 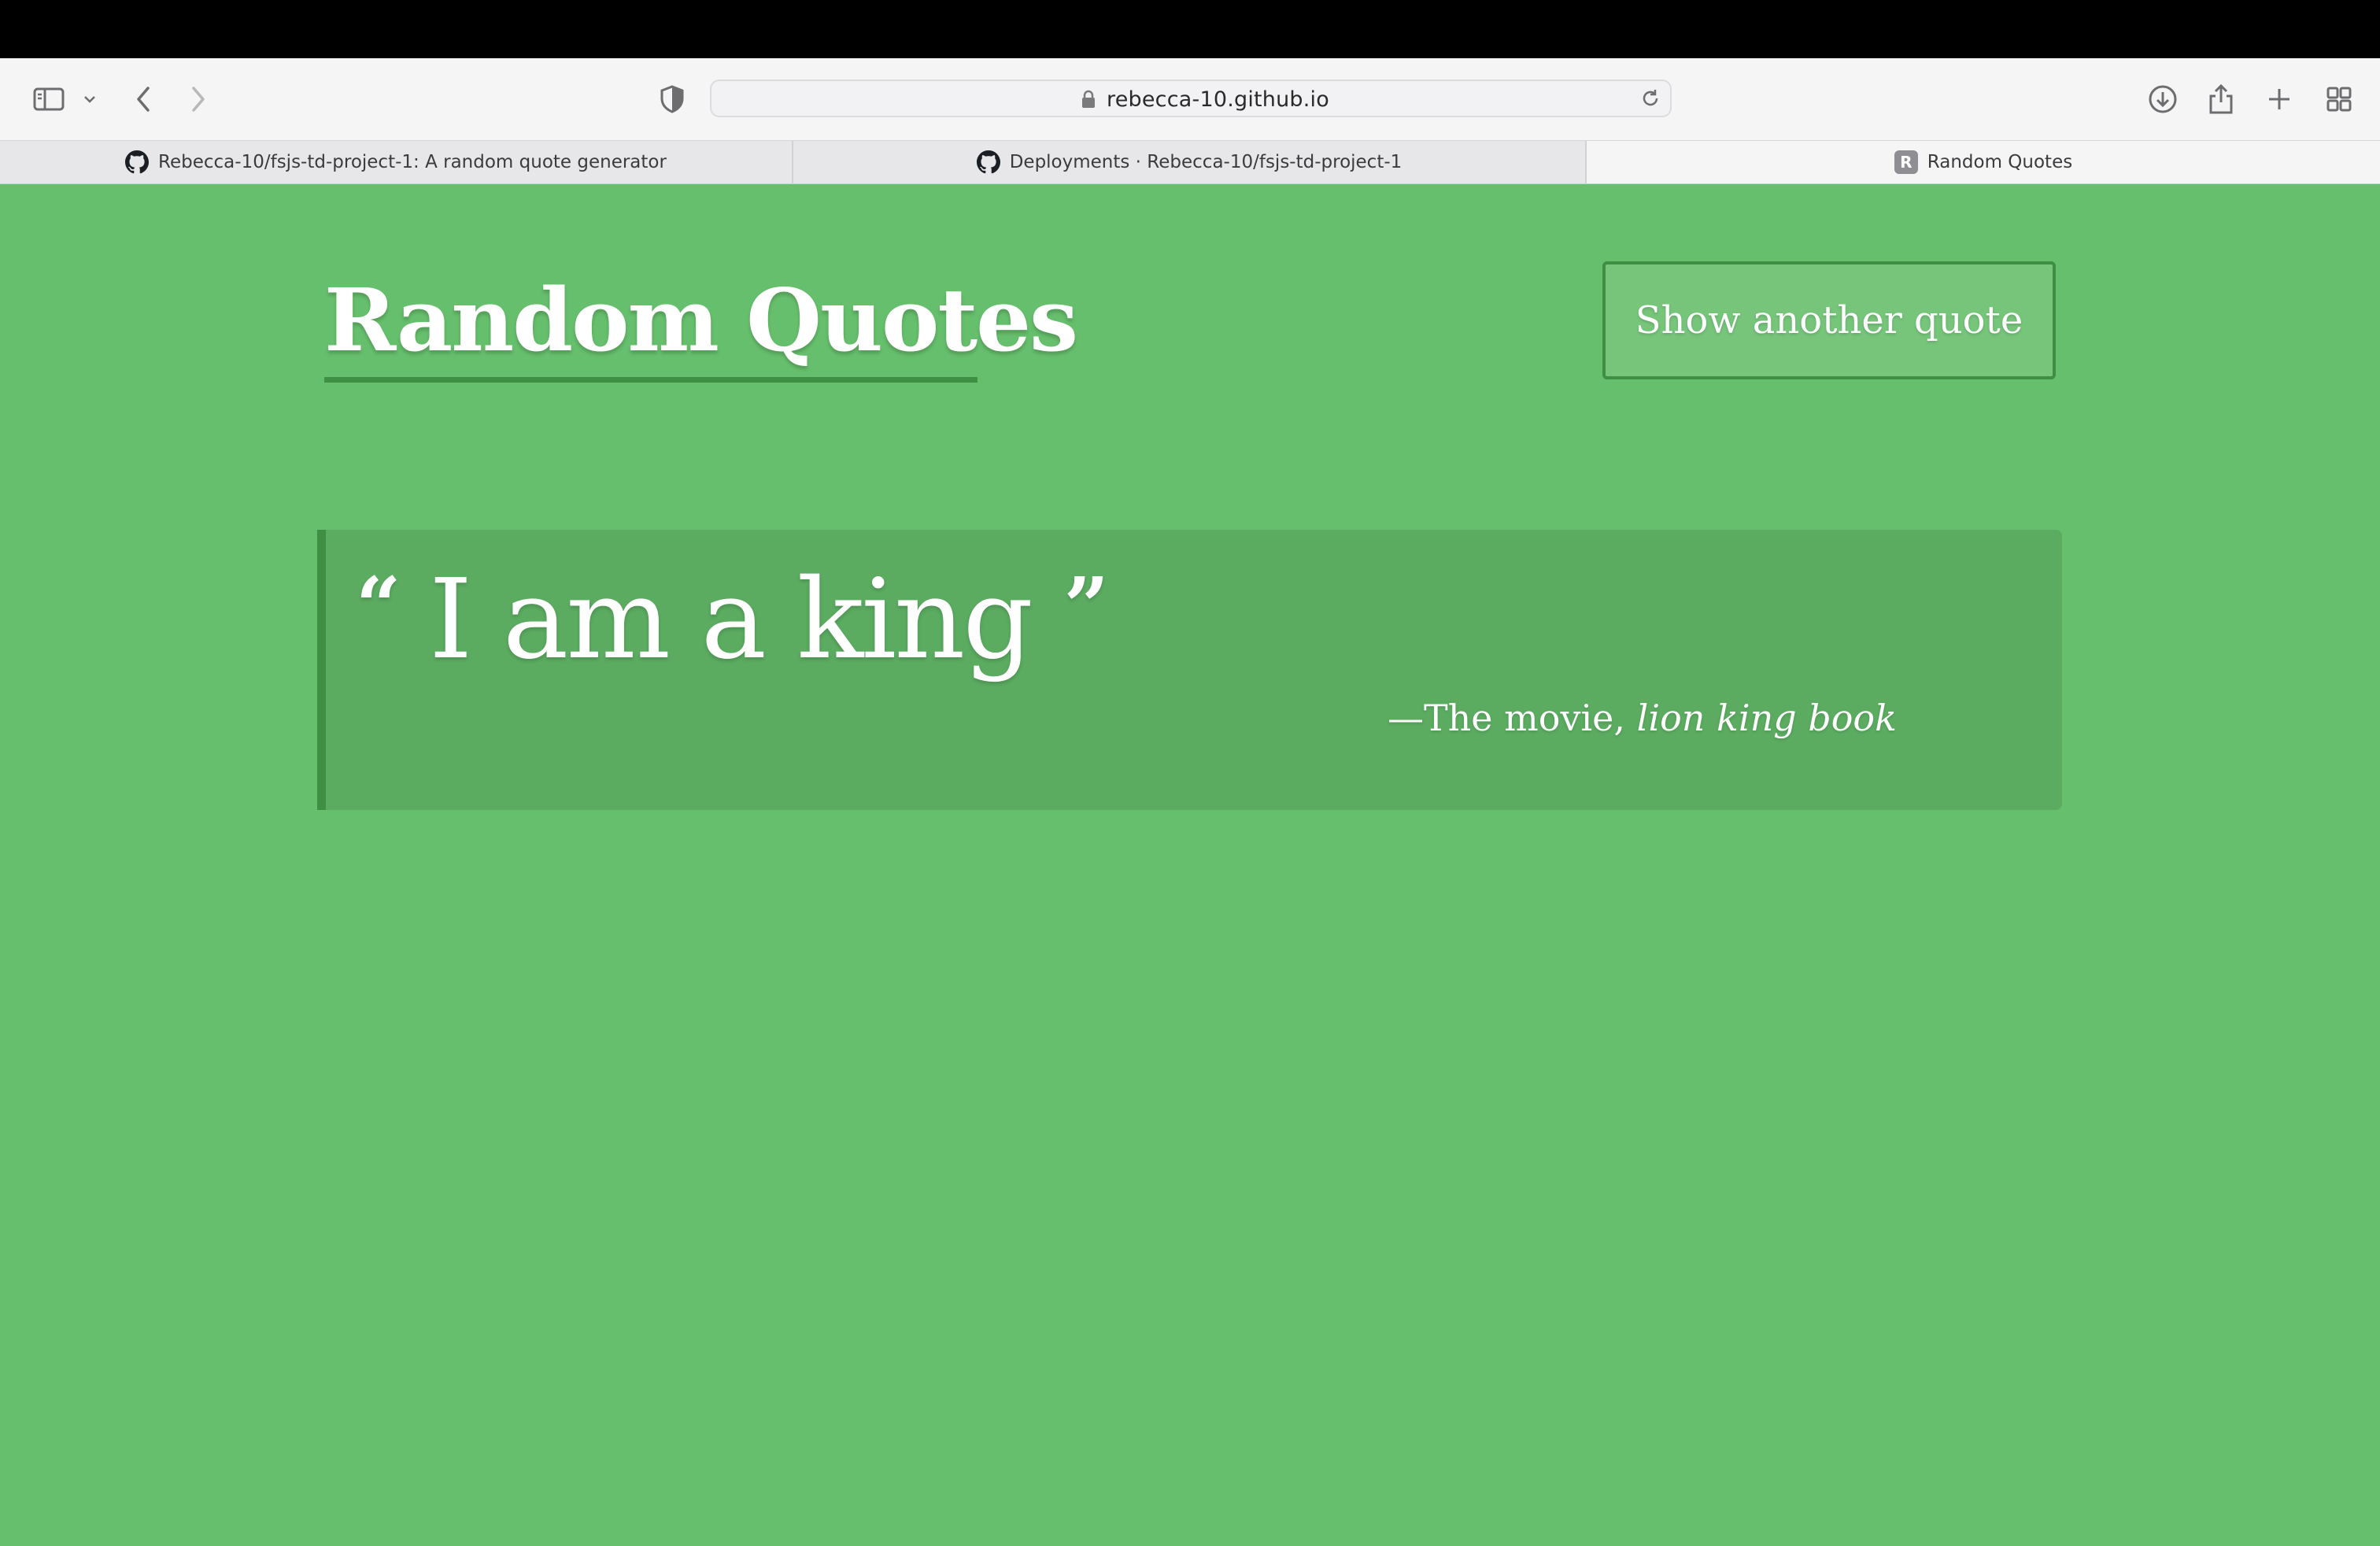 I want to click on quote-citation: lion king book, so click(x=1767, y=718).